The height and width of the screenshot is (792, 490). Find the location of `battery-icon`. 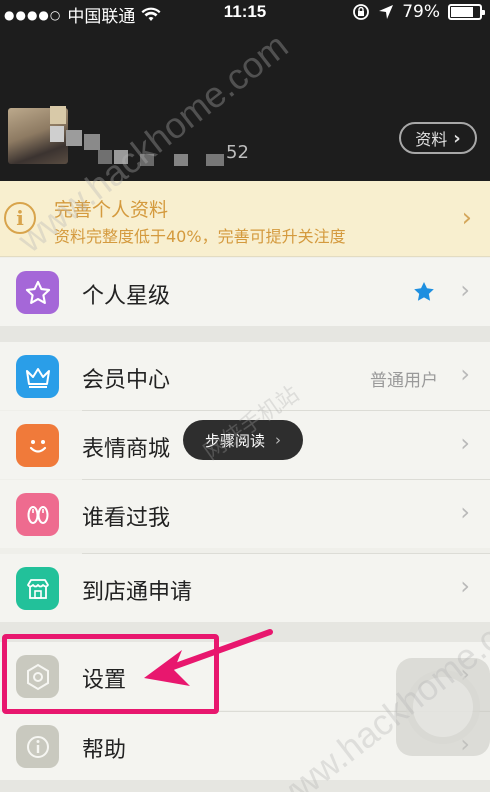

battery-icon is located at coordinates (466, 12).